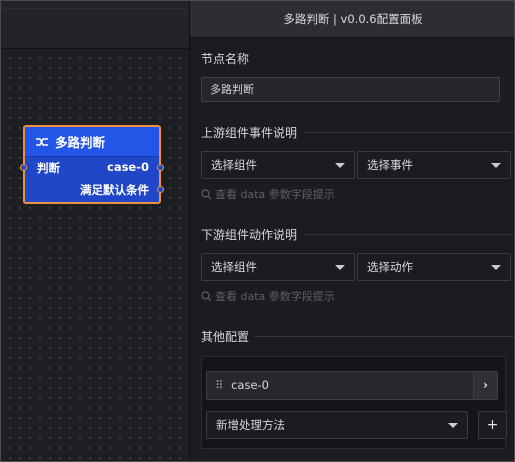 This screenshot has height=462, width=515. What do you see at coordinates (278, 267) in the screenshot?
I see `downstream-component-select: 选择组件` at bounding box center [278, 267].